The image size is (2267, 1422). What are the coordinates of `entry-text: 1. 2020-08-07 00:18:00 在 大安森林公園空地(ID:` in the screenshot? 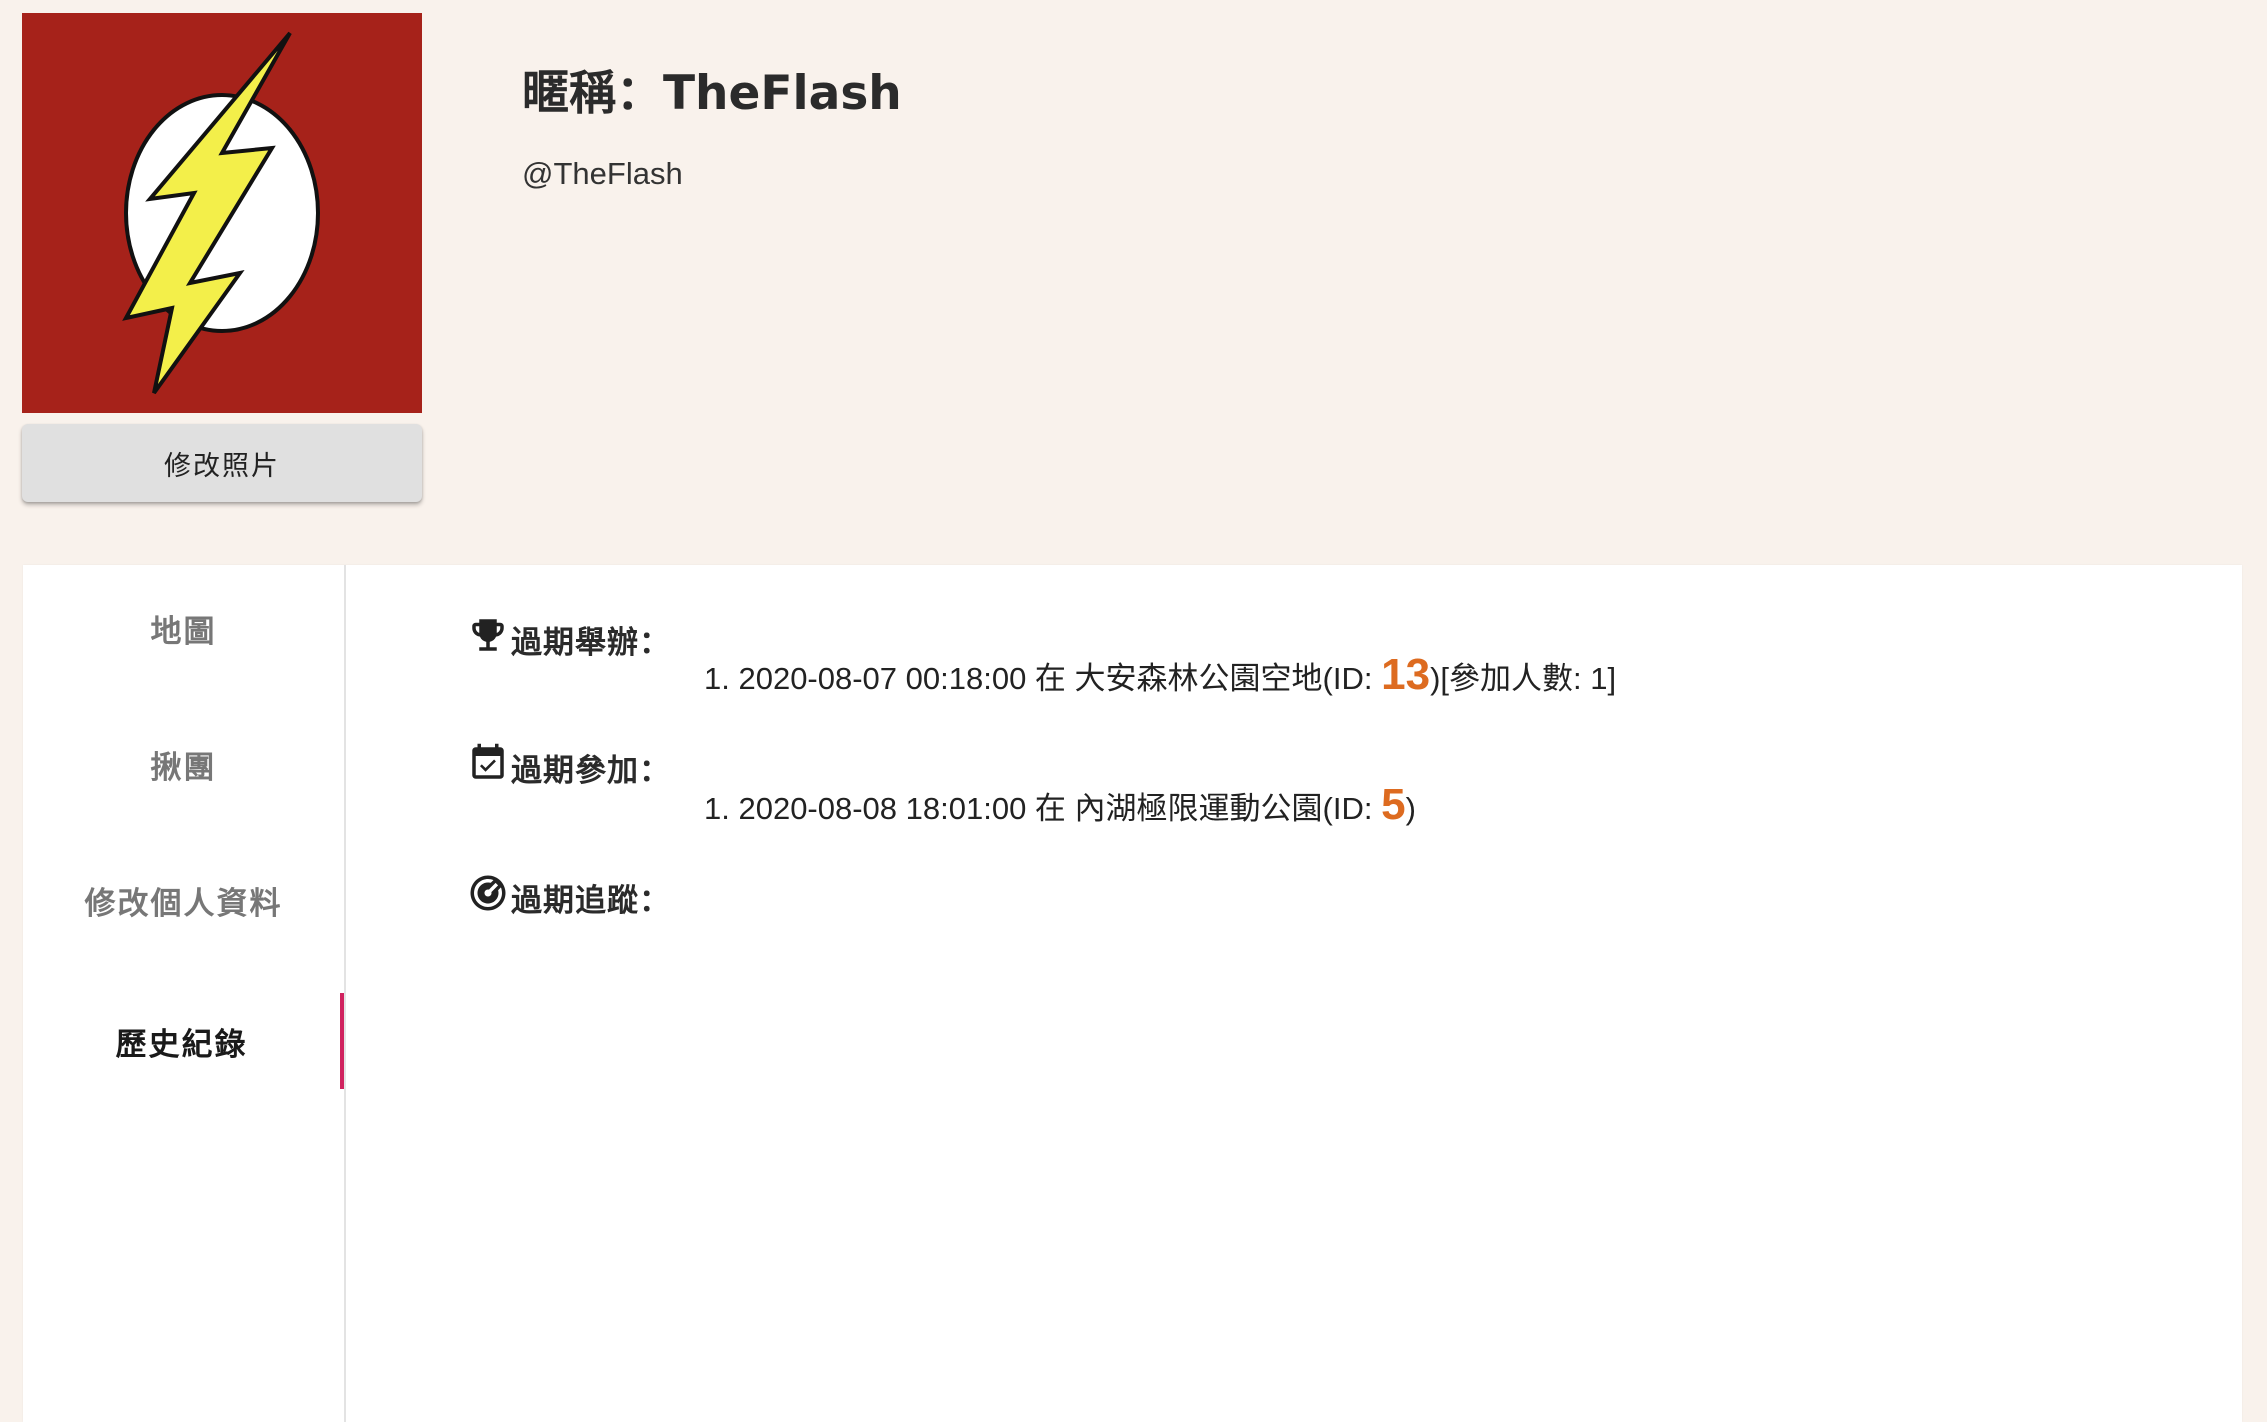 It's located at (1043, 678).